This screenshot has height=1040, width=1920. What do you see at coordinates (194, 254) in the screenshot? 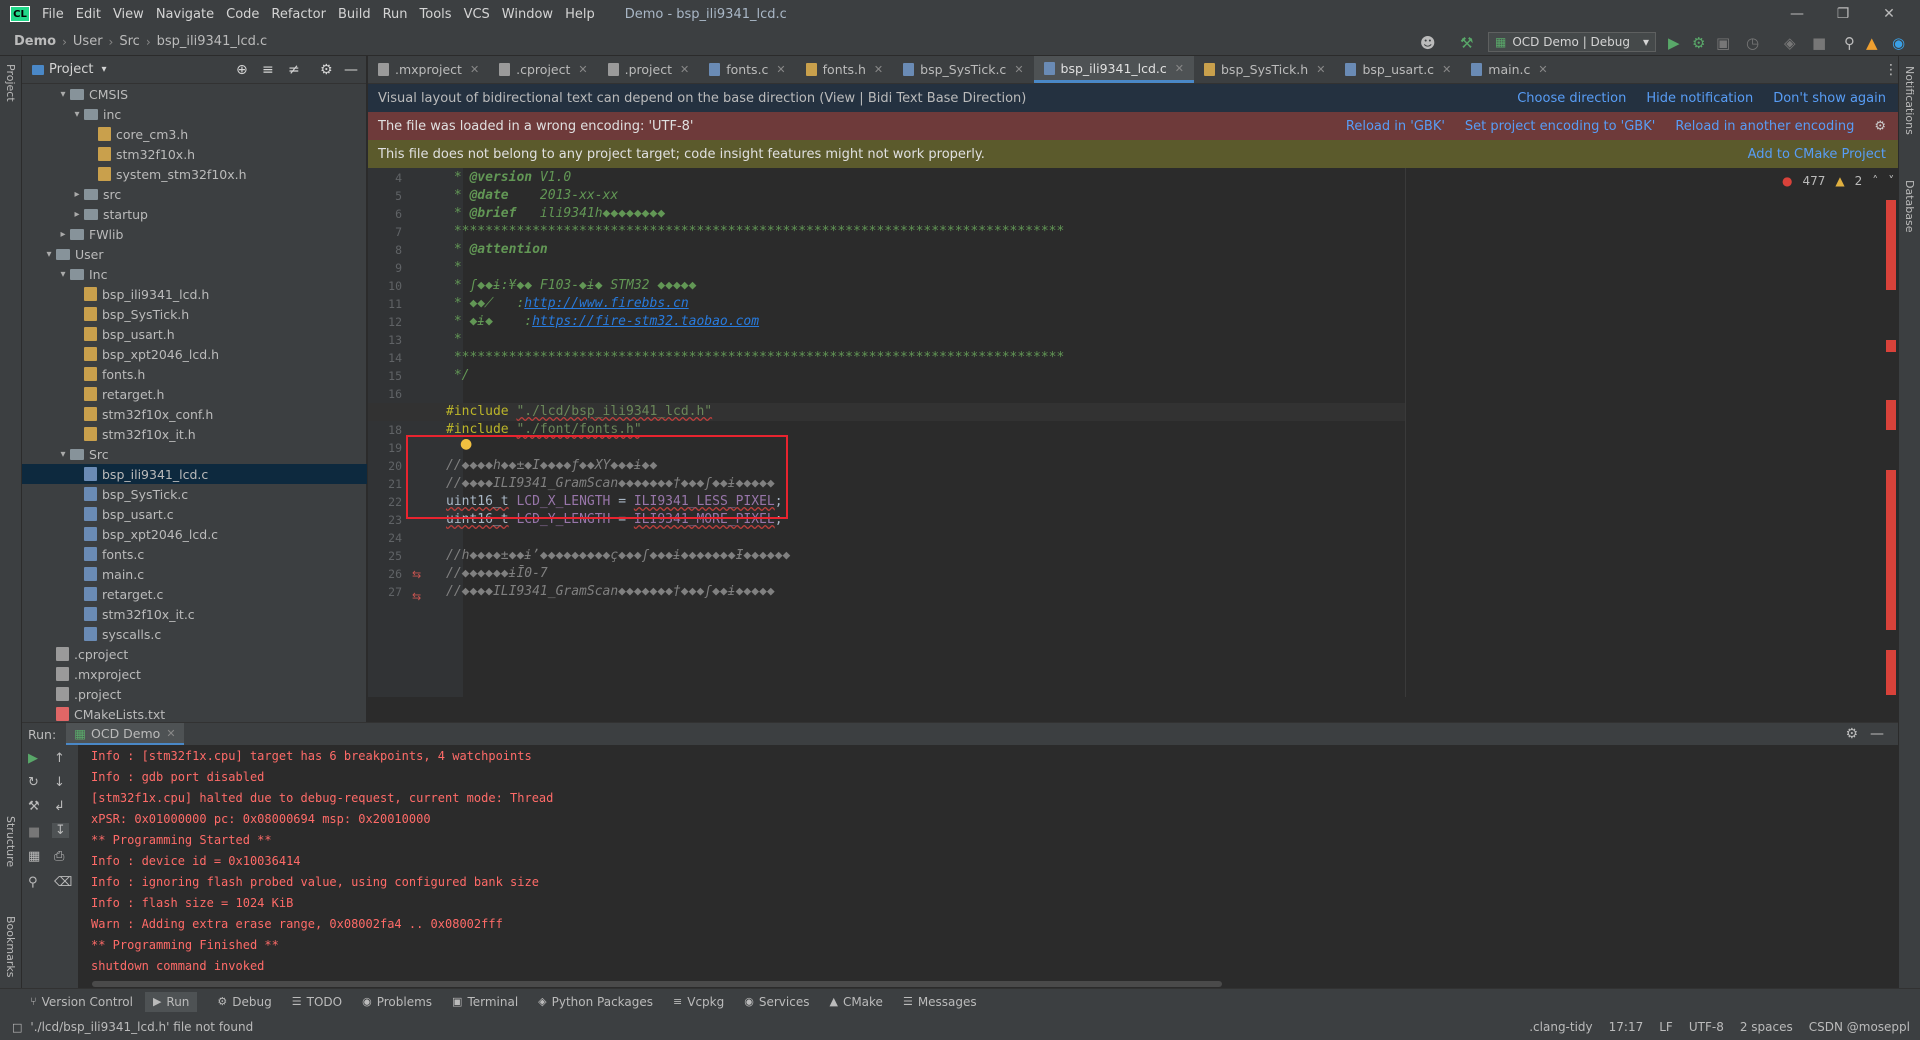
I see `tree-item: ▾ User` at bounding box center [194, 254].